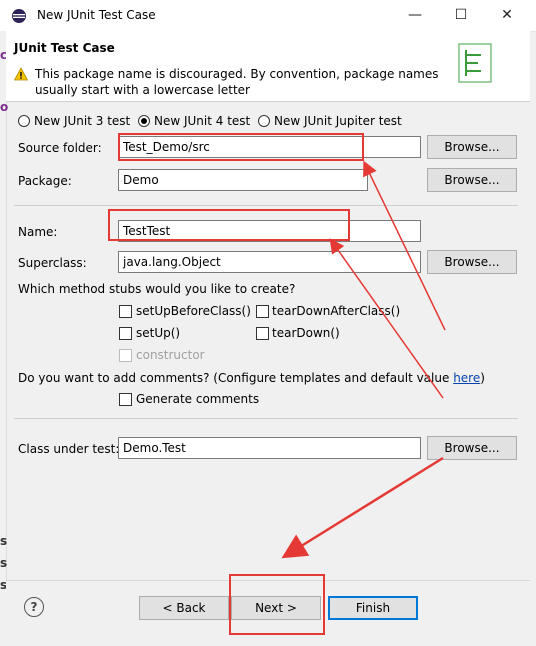 This screenshot has height=646, width=536. I want to click on setup-before-class-checkbox: setUpBeforeClass(), so click(186, 312).